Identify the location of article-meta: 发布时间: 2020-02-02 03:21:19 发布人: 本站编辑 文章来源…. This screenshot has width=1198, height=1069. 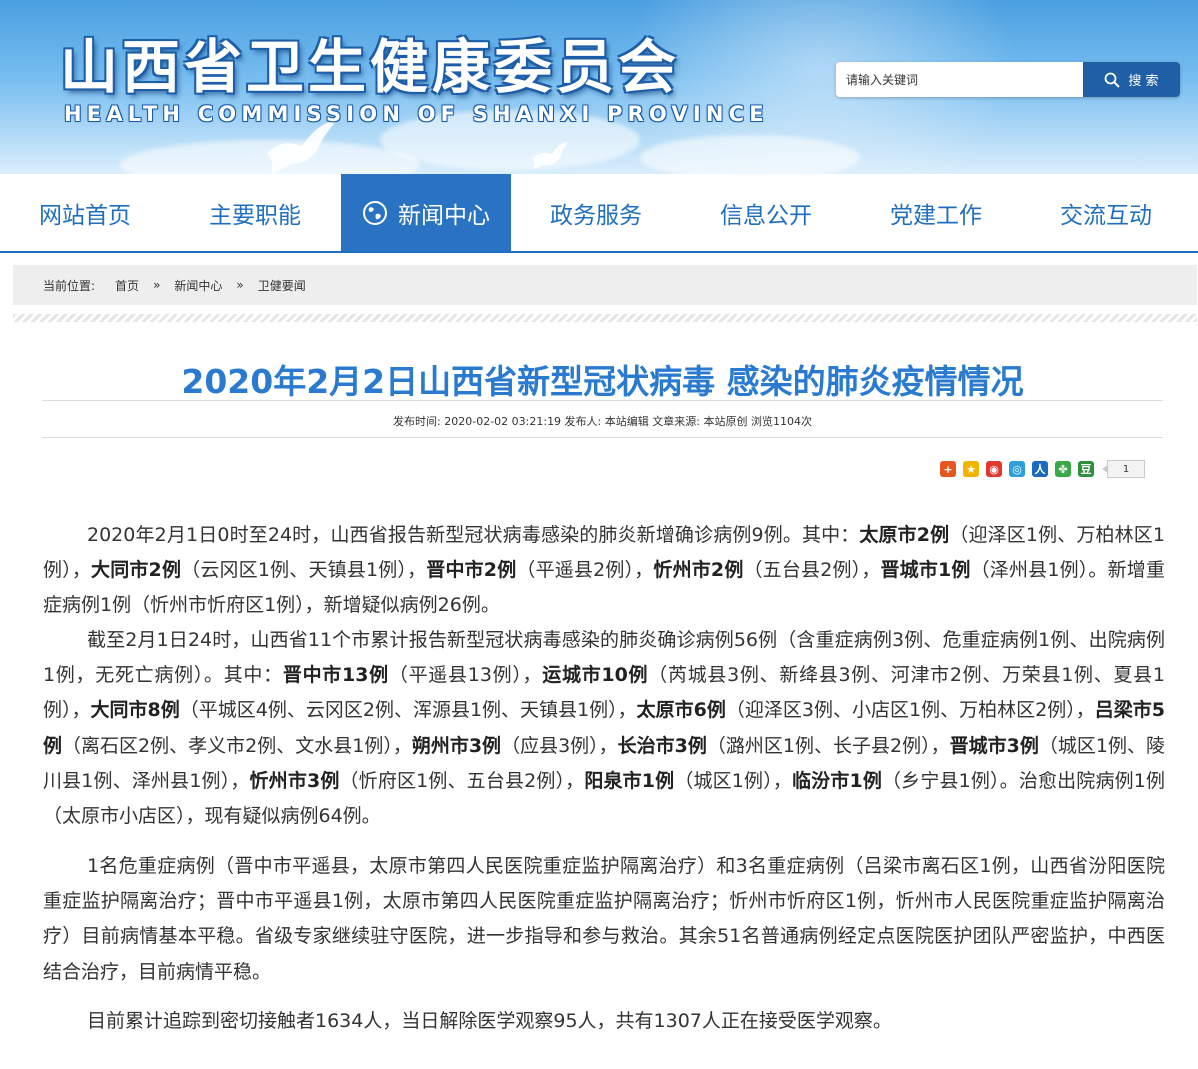
(602, 421).